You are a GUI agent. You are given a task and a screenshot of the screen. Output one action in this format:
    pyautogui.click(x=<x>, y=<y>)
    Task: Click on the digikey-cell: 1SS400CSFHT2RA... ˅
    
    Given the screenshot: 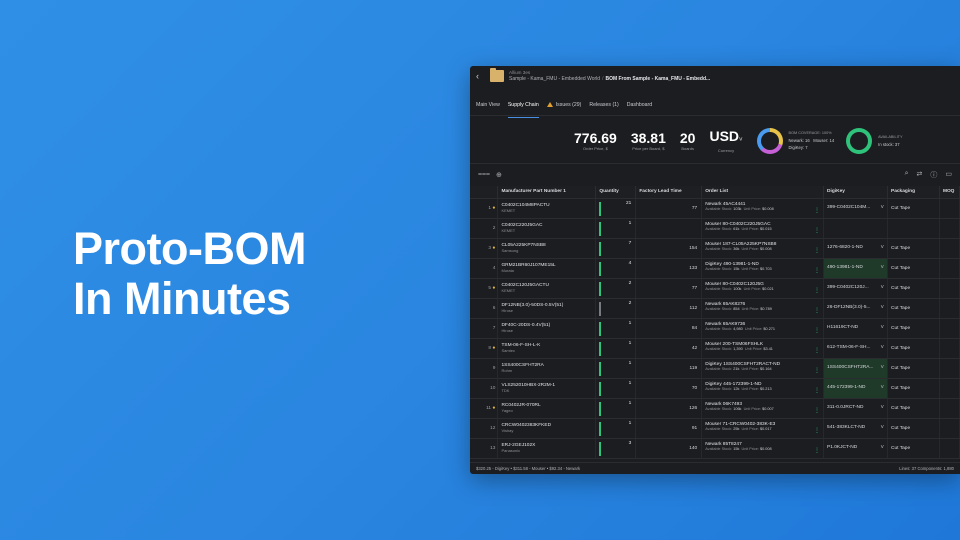 What is the action you would take?
    pyautogui.click(x=856, y=368)
    